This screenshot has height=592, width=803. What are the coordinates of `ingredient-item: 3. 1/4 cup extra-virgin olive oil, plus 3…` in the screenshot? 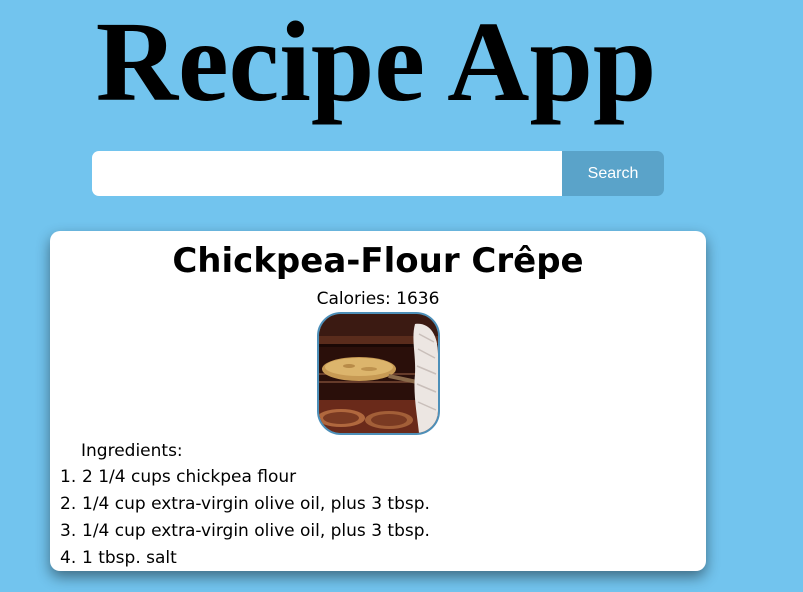 It's located at (245, 531).